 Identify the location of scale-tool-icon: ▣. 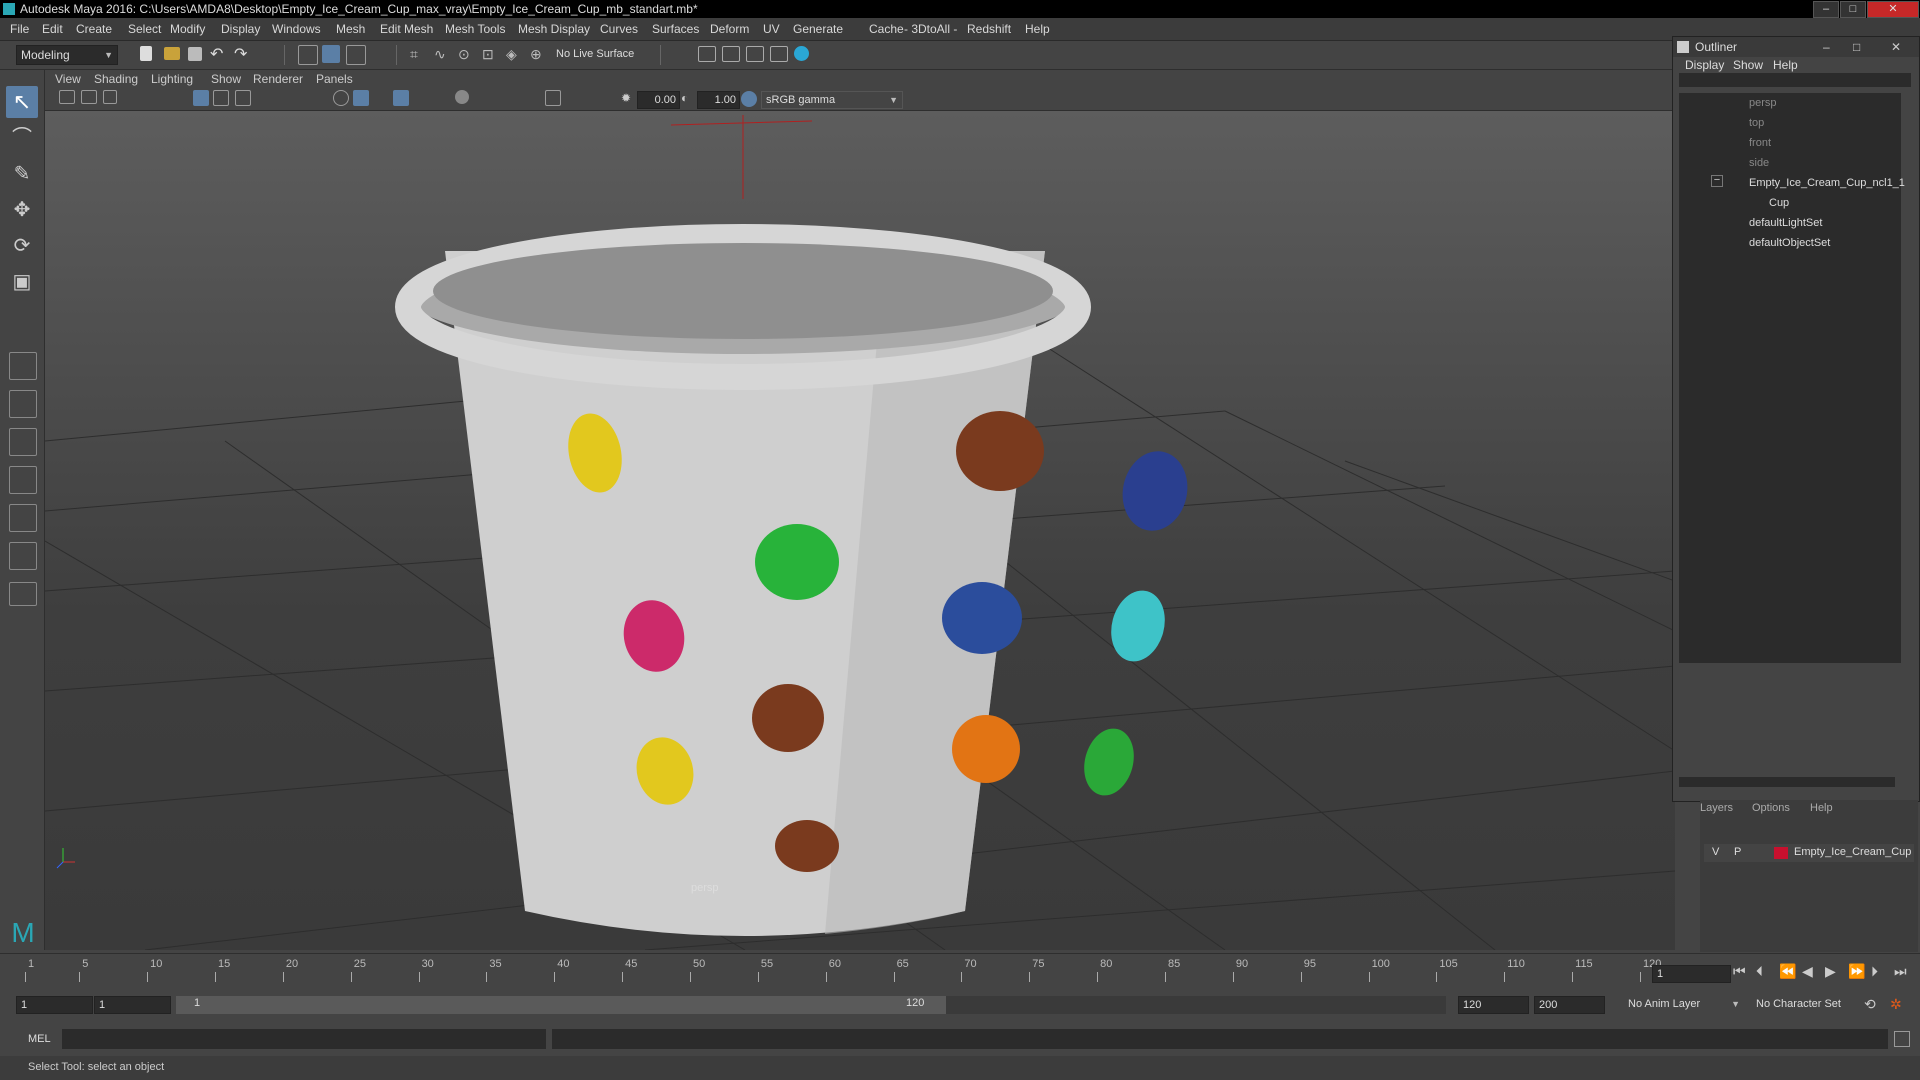
(22, 282).